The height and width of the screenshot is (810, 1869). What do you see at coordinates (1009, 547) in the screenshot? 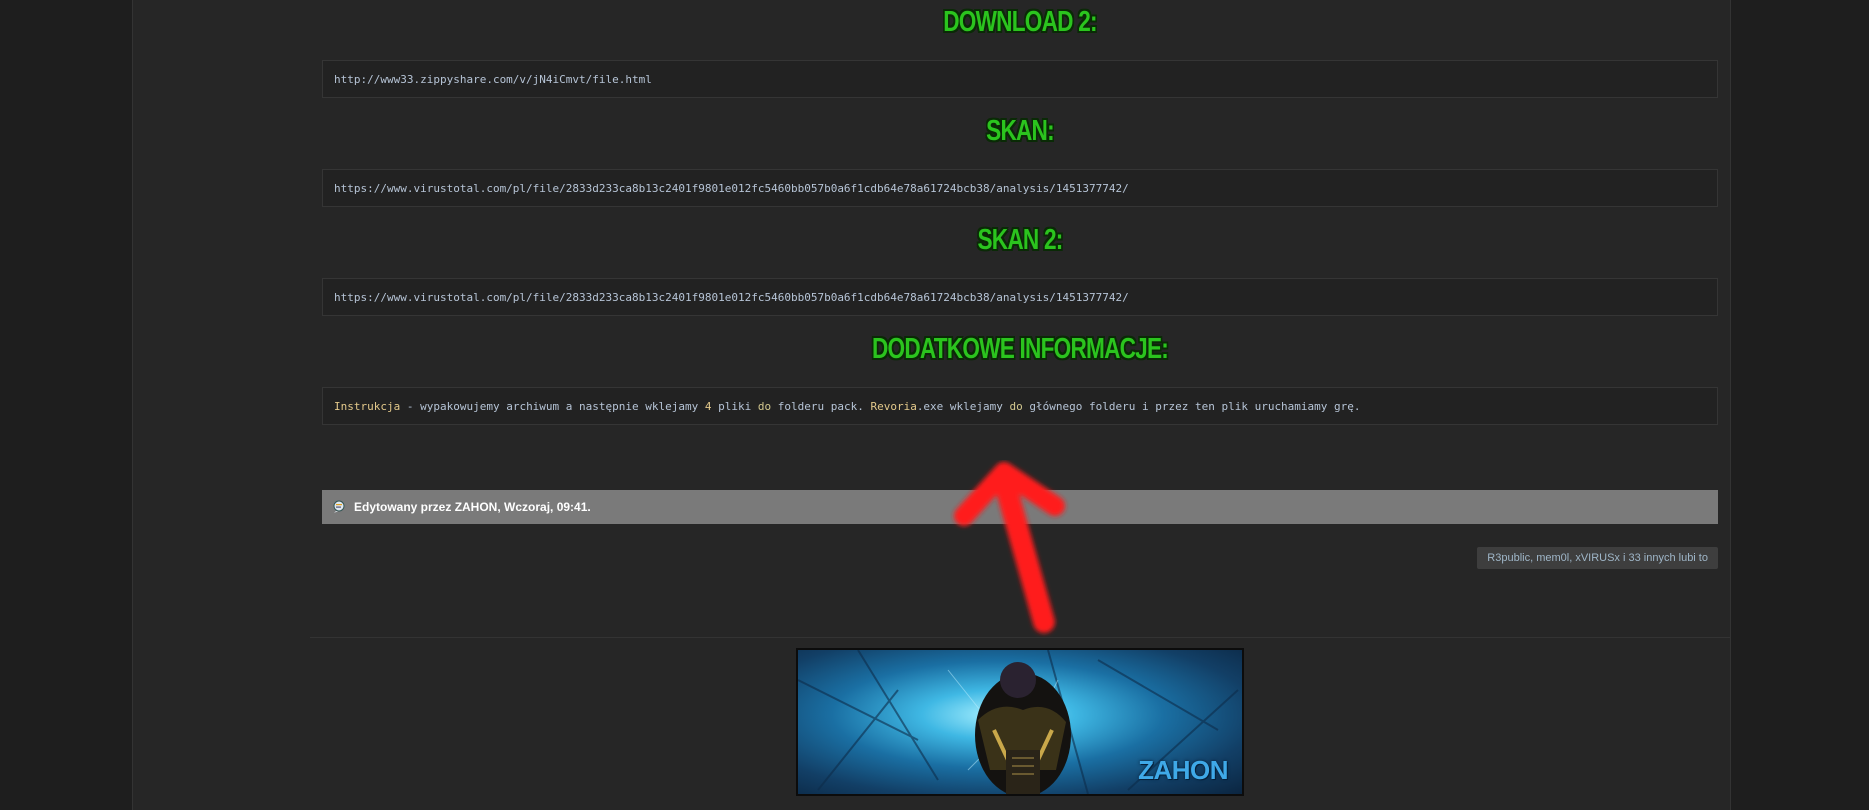
I see `red-arrow-annotation` at bounding box center [1009, 547].